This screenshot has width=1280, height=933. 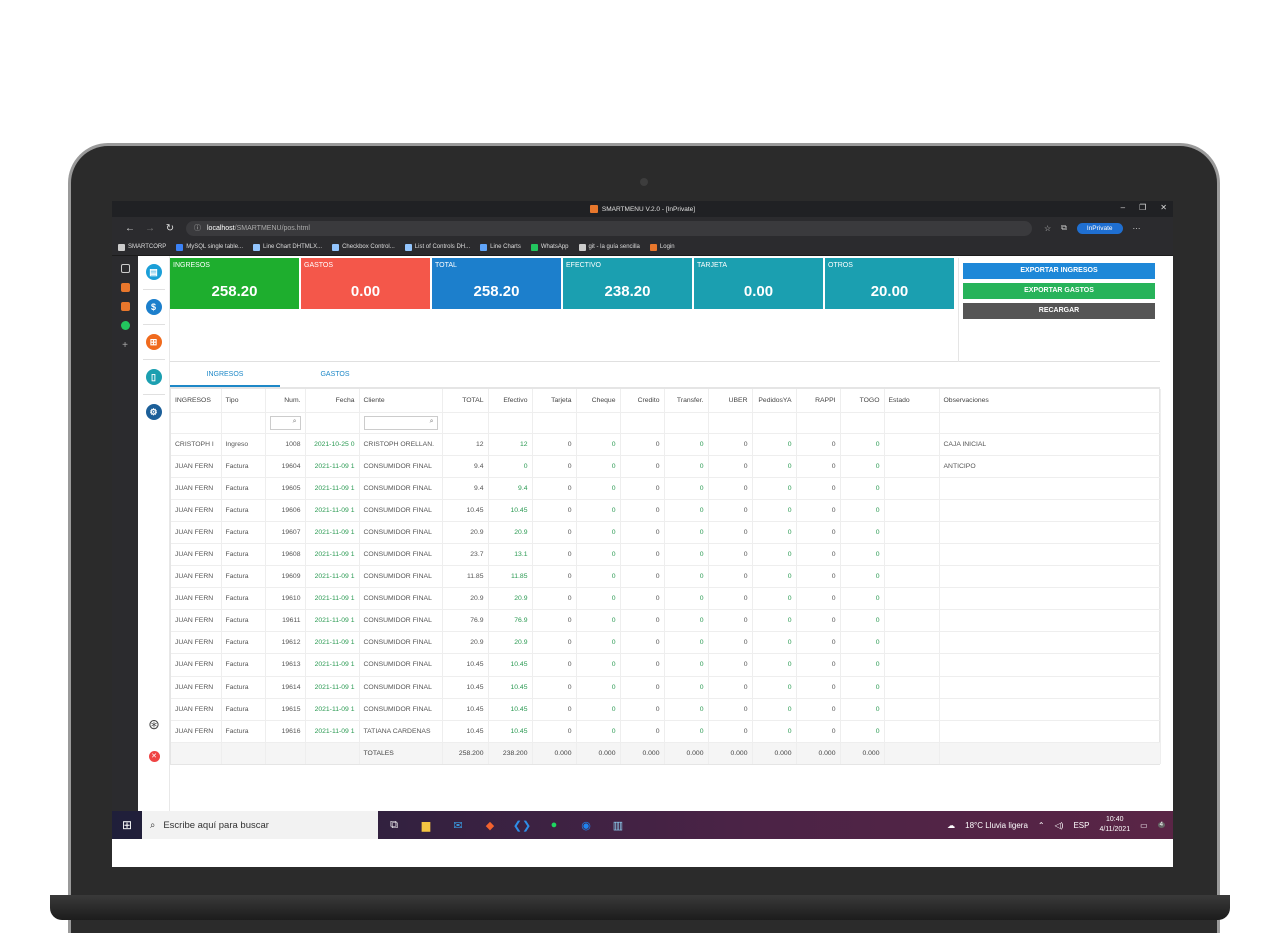 I want to click on client-filter-input: ⌕, so click(x=400, y=422).